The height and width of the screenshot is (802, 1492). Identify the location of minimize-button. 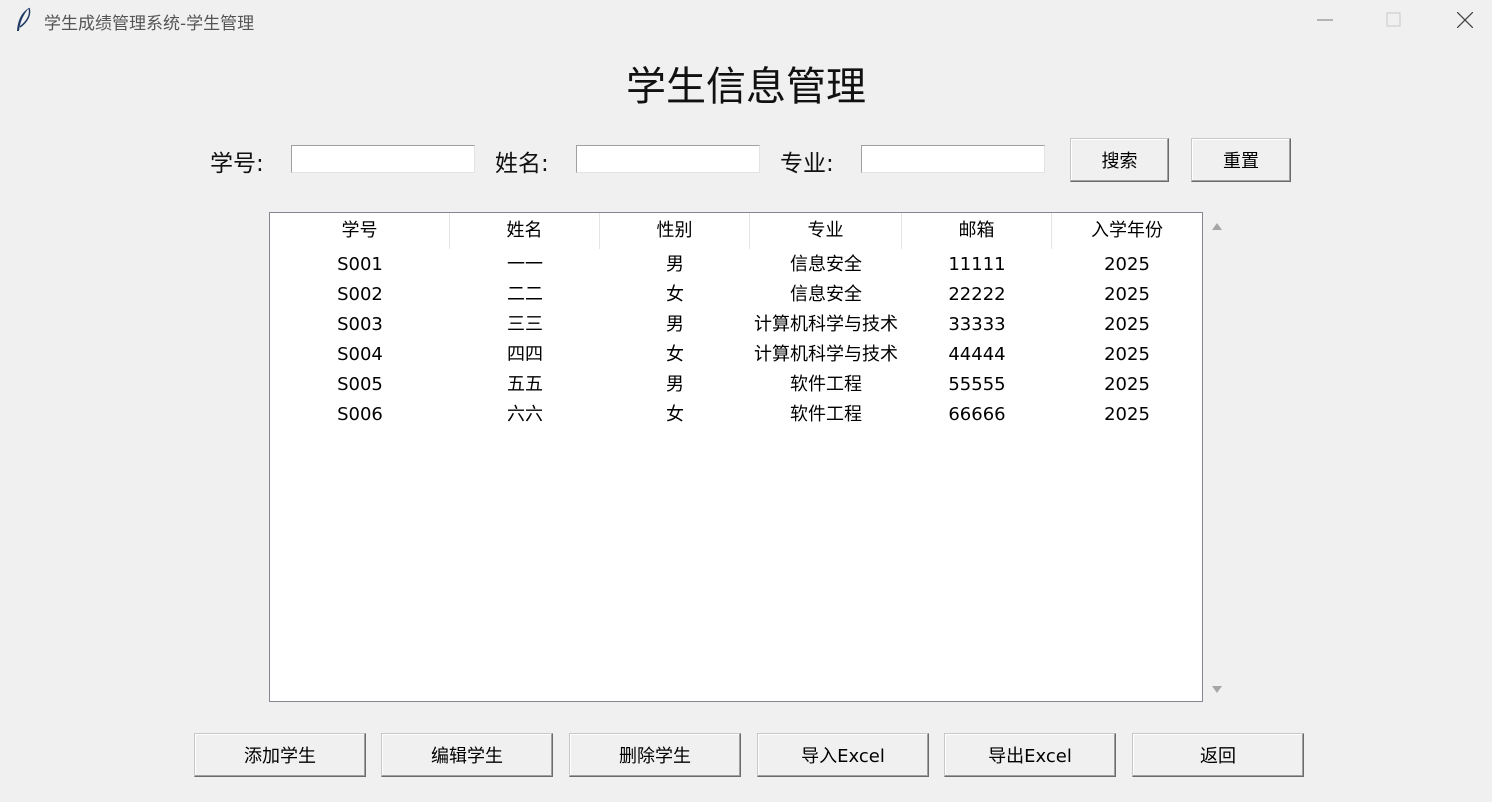
(1325, 20).